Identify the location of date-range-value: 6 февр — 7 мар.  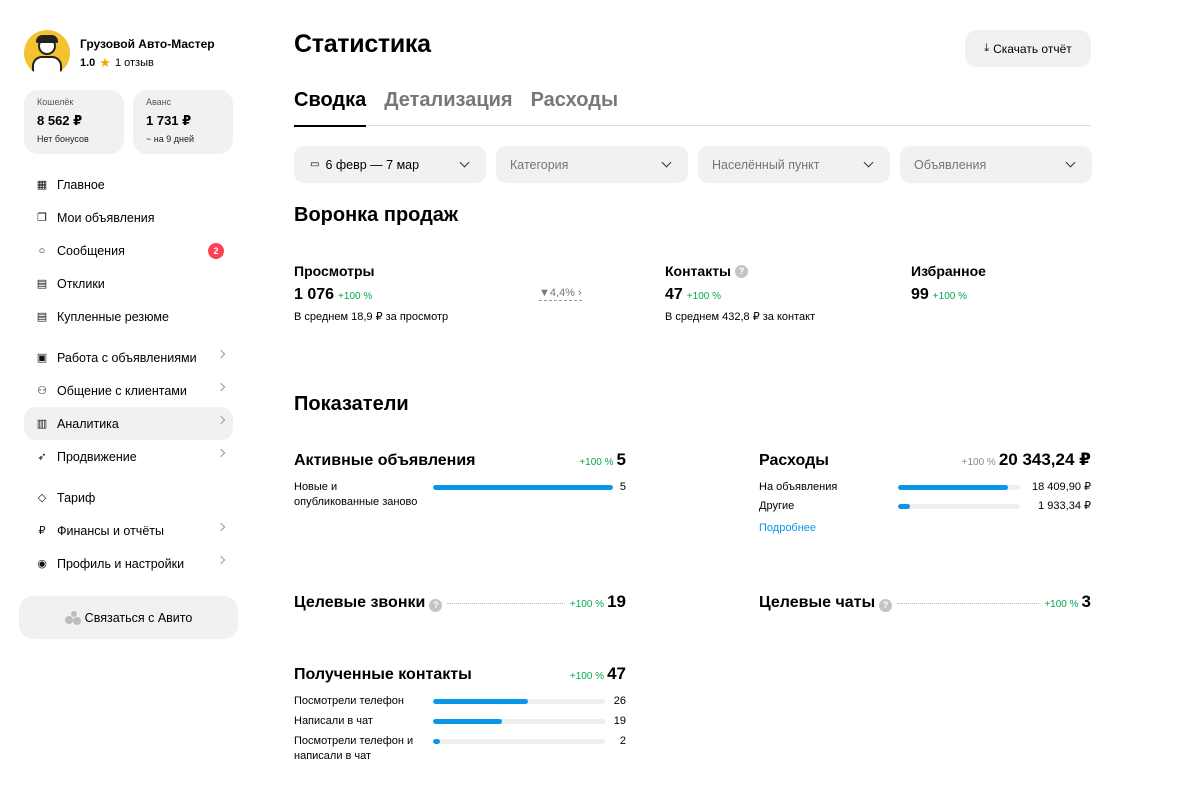
(372, 164).